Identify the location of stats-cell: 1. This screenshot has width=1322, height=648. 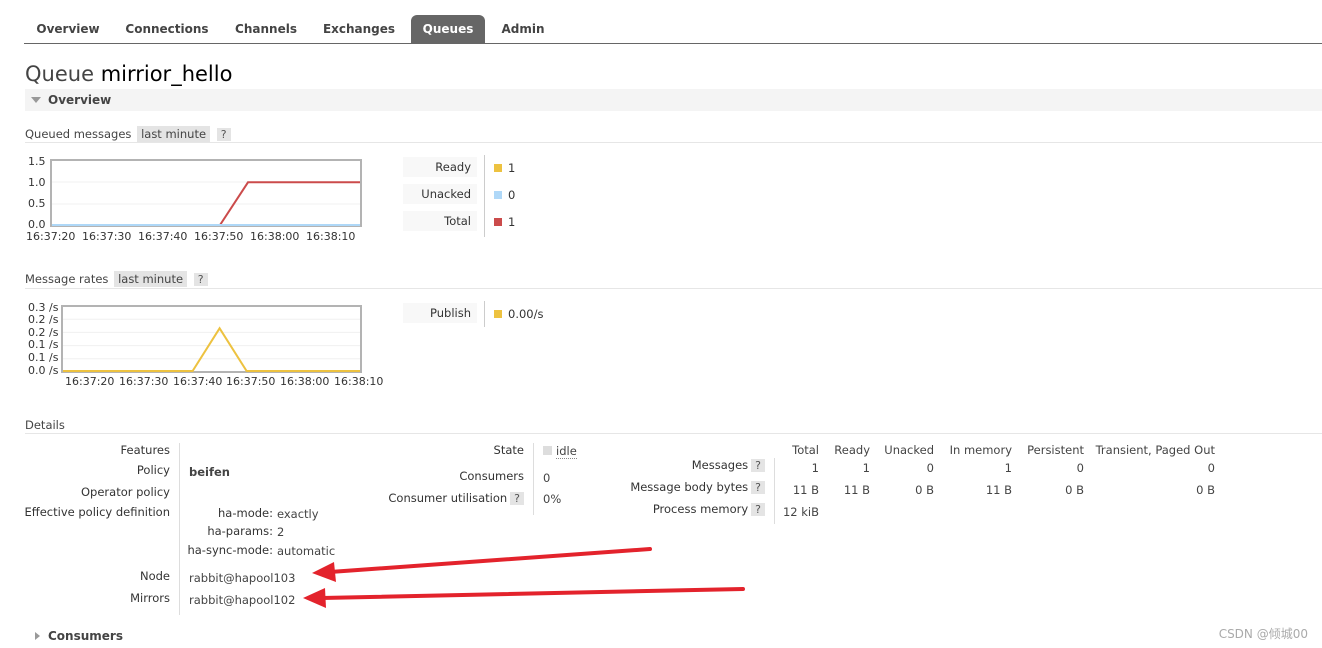
(815, 468).